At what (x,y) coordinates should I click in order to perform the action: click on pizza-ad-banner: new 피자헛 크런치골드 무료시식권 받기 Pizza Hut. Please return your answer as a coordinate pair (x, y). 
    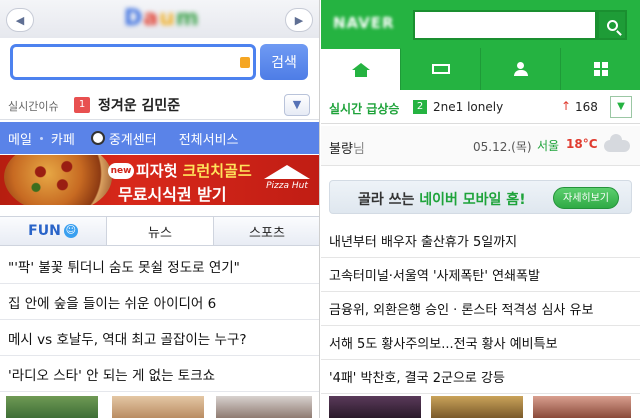
    Looking at the image, I should click on (159, 180).